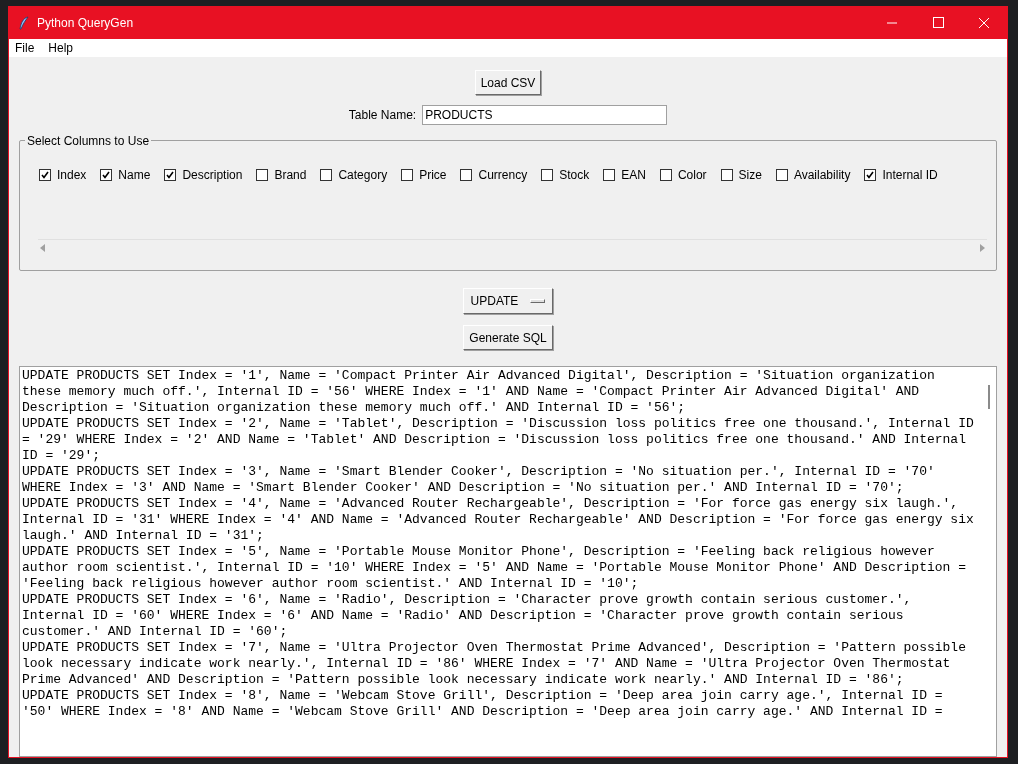 Image resolution: width=1018 pixels, height=764 pixels. Describe the element at coordinates (508, 301) in the screenshot. I see `query-type-dropdown: UPDATE` at that location.